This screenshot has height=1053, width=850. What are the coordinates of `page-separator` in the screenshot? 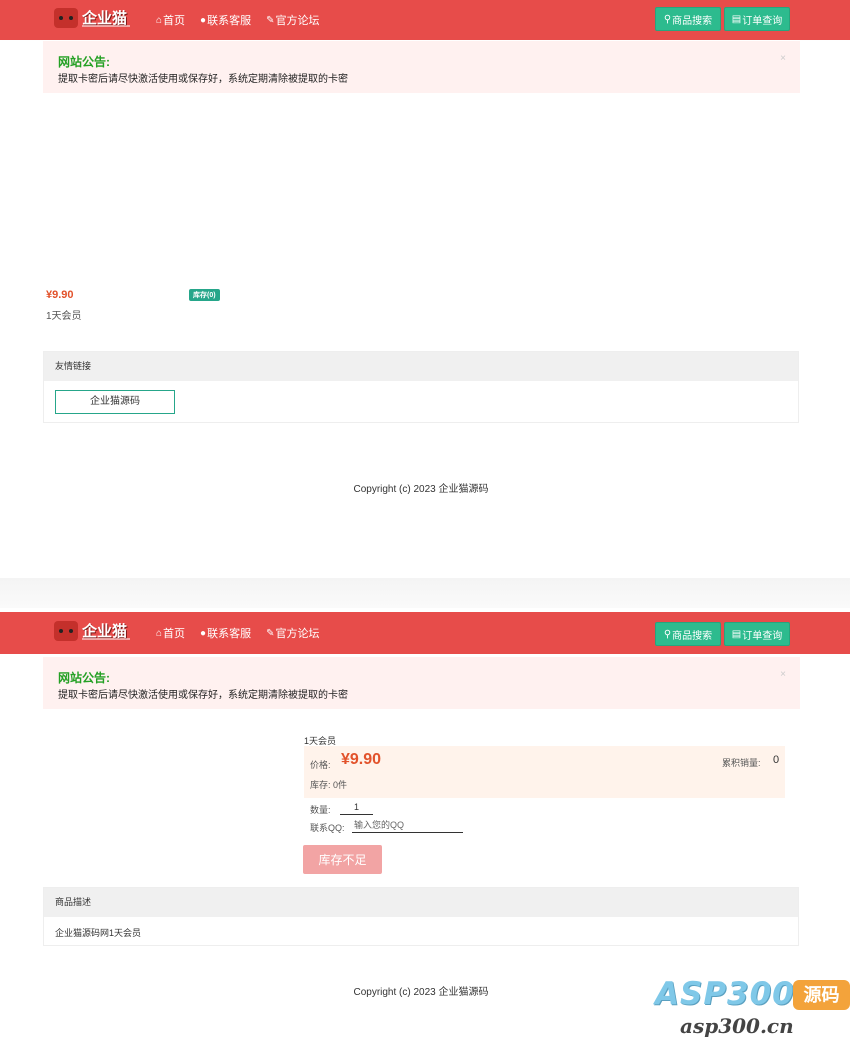 It's located at (425, 593).